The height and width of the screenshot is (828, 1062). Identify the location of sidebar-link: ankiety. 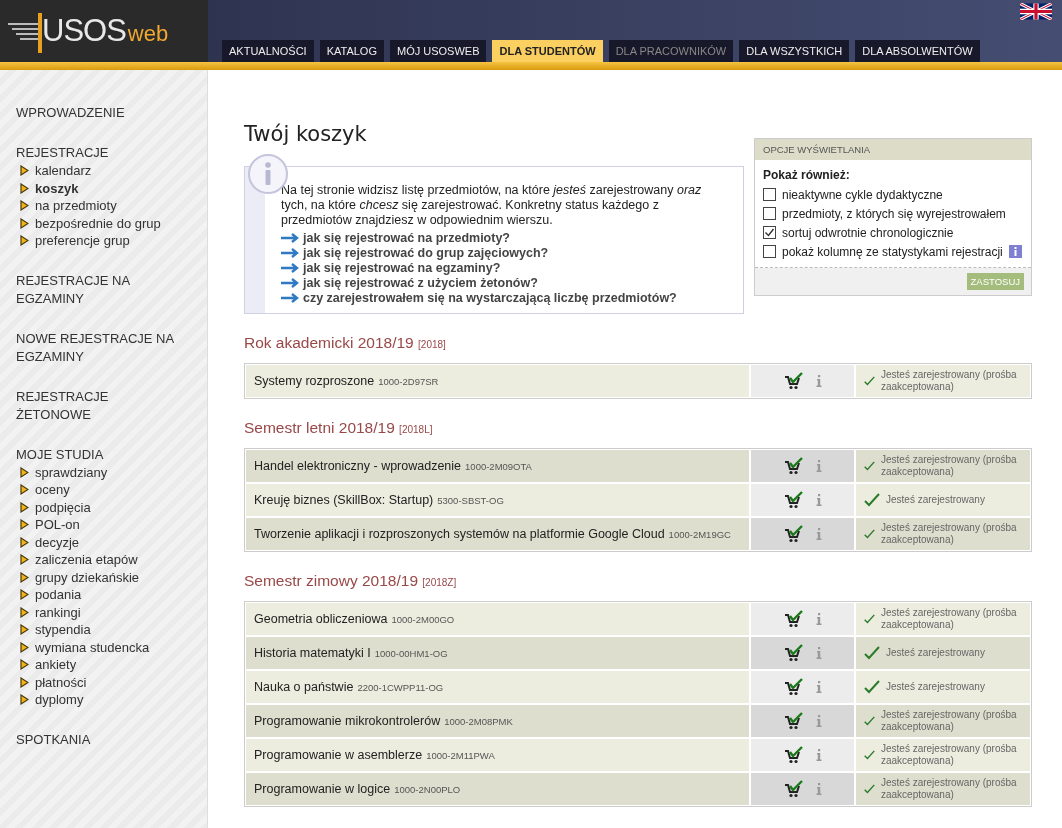
(56, 665).